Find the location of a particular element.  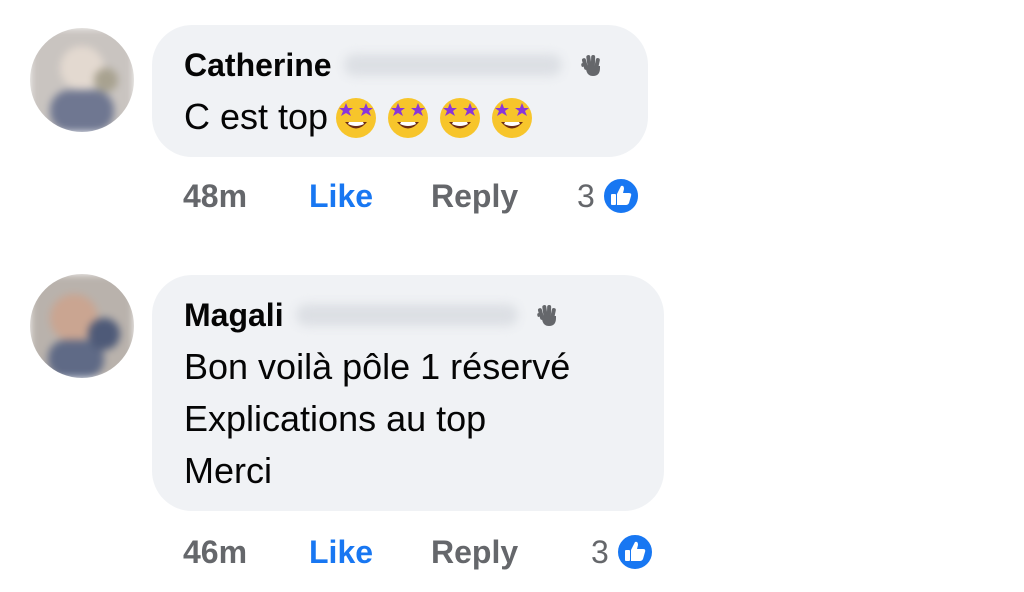

author-name: Magali is located at coordinates (234, 315).